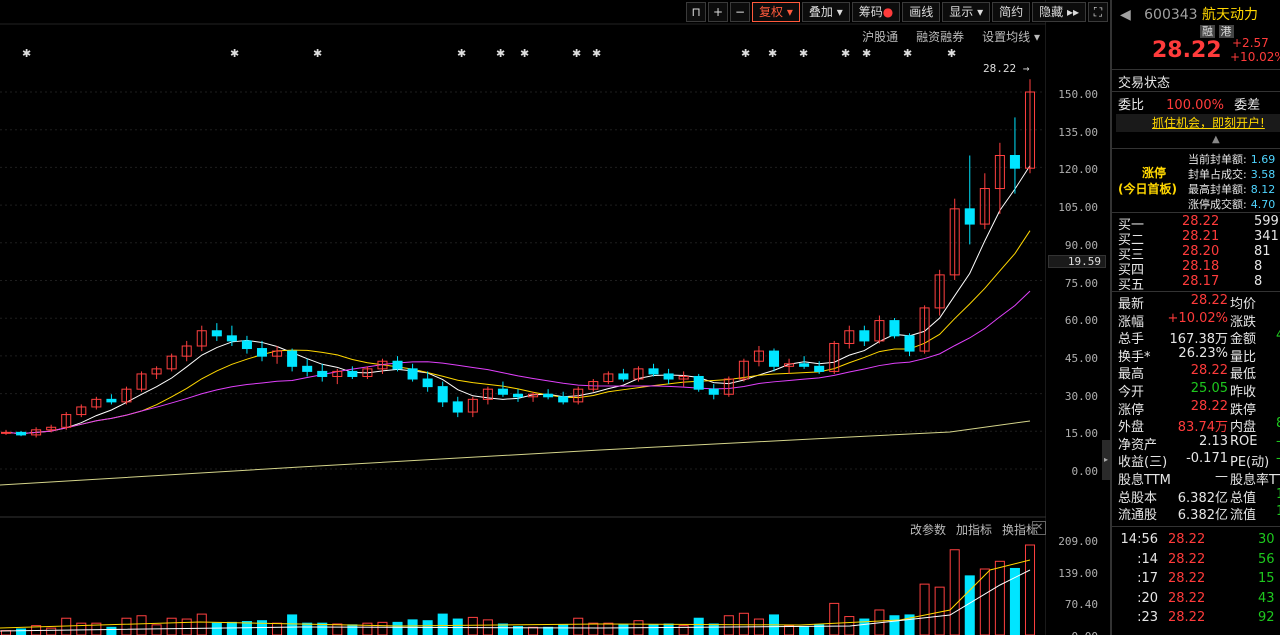 This screenshot has height=635, width=1280. Describe the element at coordinates (515, 453) in the screenshot. I see `ma60-line` at that location.